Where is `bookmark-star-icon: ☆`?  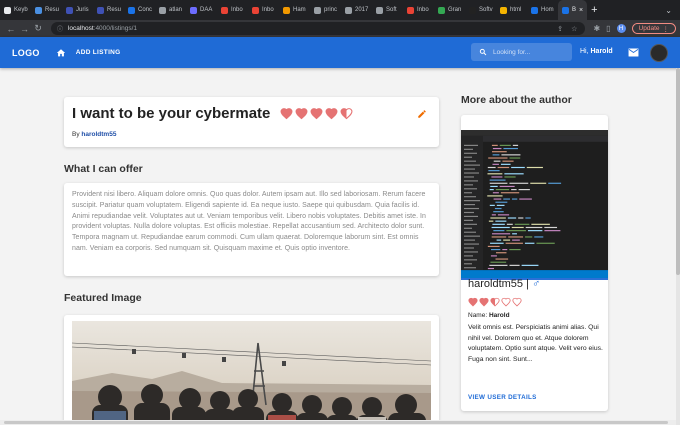 bookmark-star-icon: ☆ is located at coordinates (574, 29).